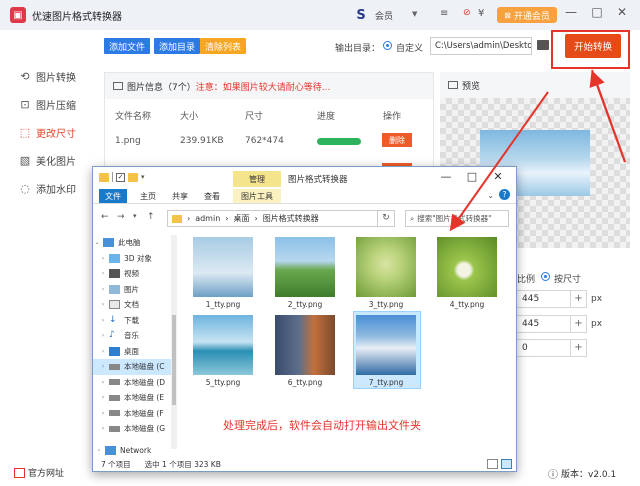 The width and height of the screenshot is (640, 486). What do you see at coordinates (135, 321) in the screenshot?
I see `tree-item-downloads: › ↓ 下载` at bounding box center [135, 321].